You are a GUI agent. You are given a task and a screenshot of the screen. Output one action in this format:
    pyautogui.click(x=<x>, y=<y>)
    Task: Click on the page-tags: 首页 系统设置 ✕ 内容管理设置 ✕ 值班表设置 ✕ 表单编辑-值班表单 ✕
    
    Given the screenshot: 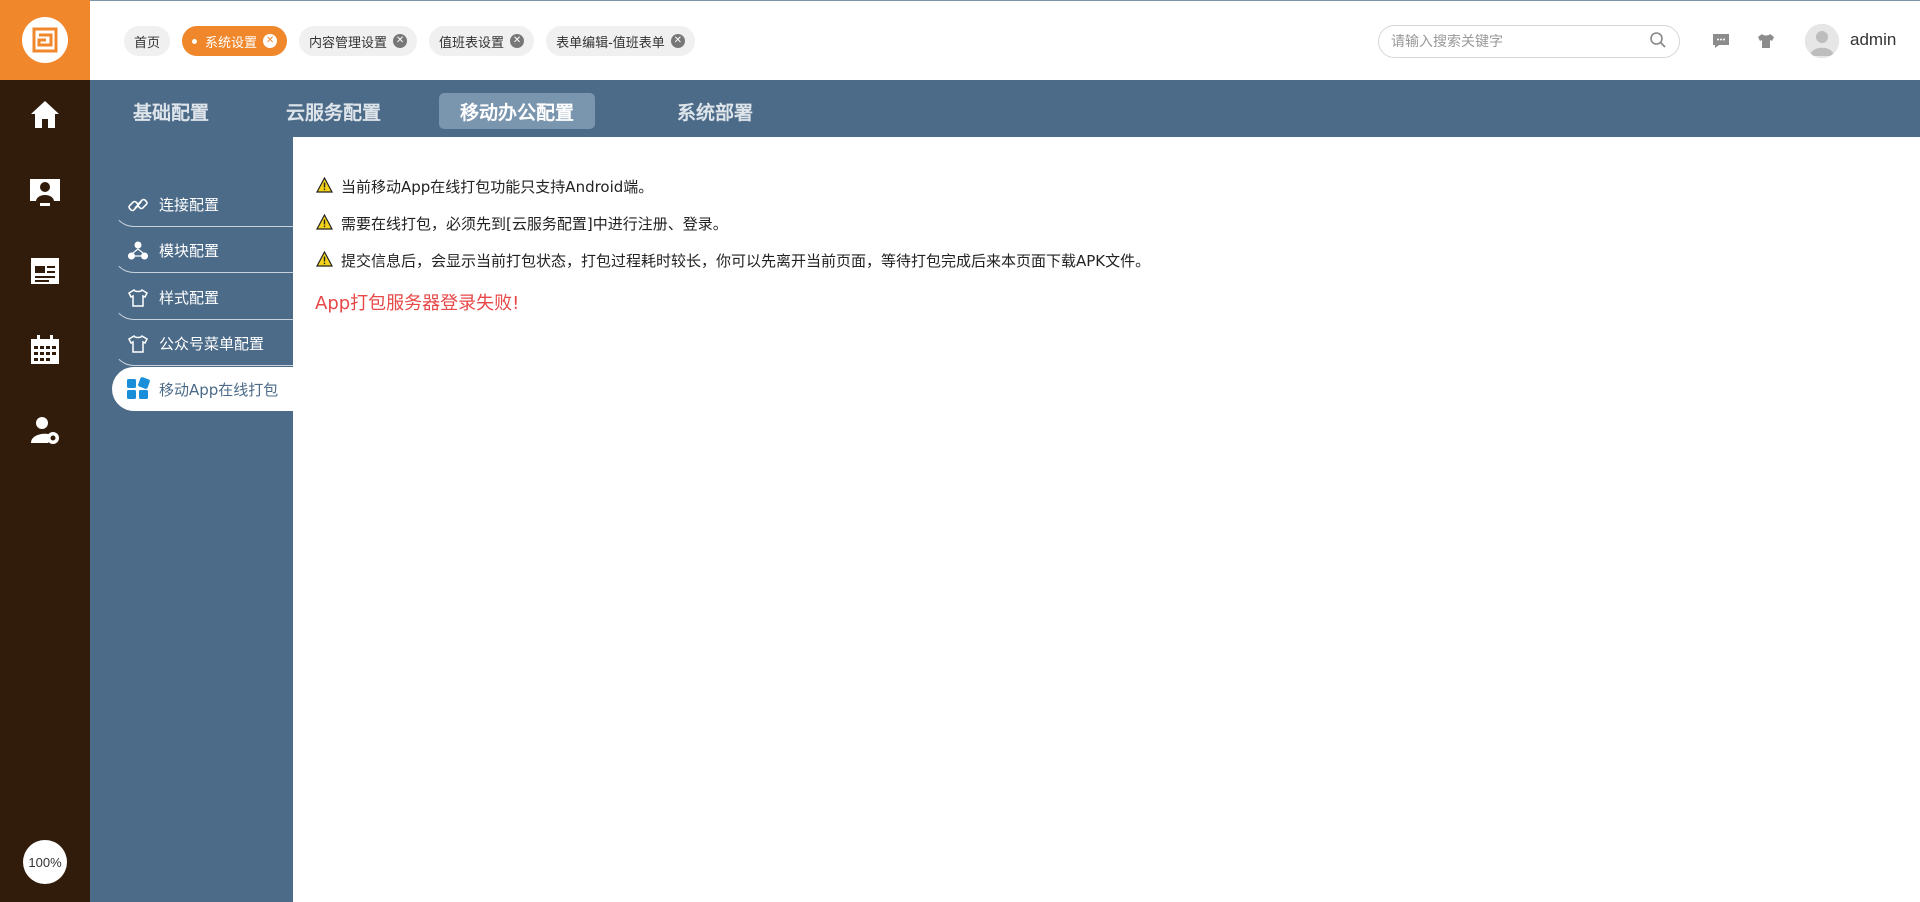 What is the action you would take?
    pyautogui.click(x=409, y=41)
    